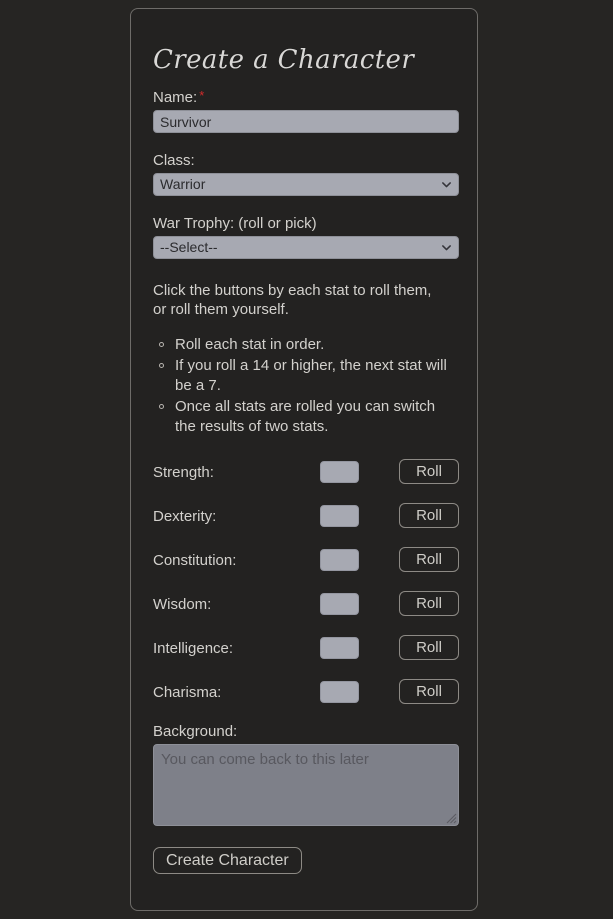 This screenshot has width=613, height=919. What do you see at coordinates (193, 648) in the screenshot?
I see `stat-label: Intelligence:` at bounding box center [193, 648].